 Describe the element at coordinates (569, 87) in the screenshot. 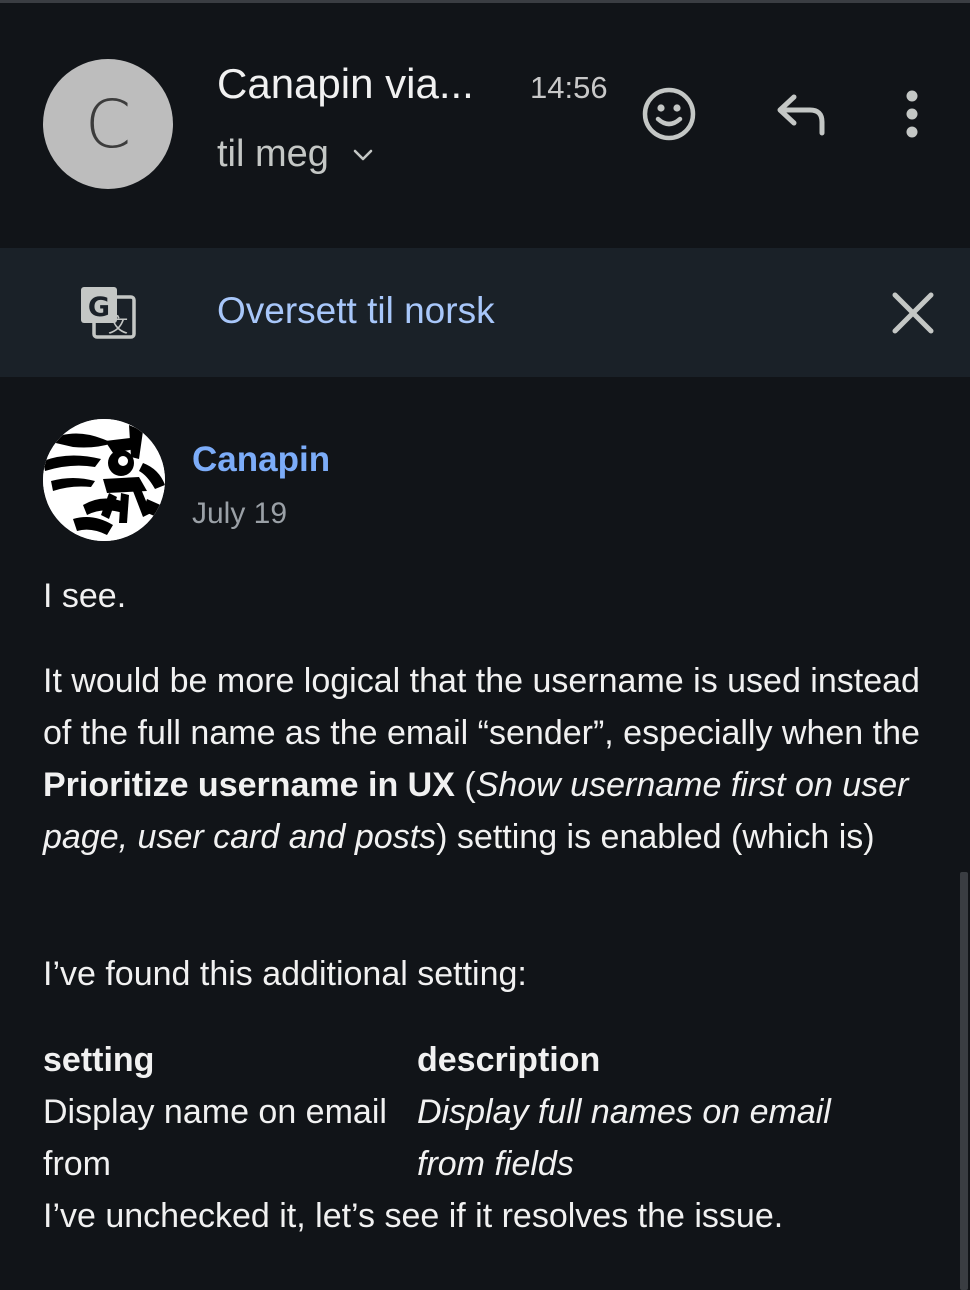

I see `received-time: 14:56` at that location.